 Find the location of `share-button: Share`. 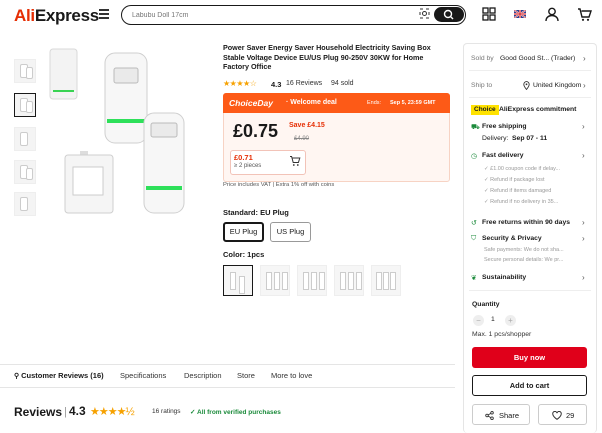

share-button: Share is located at coordinates (501, 414).